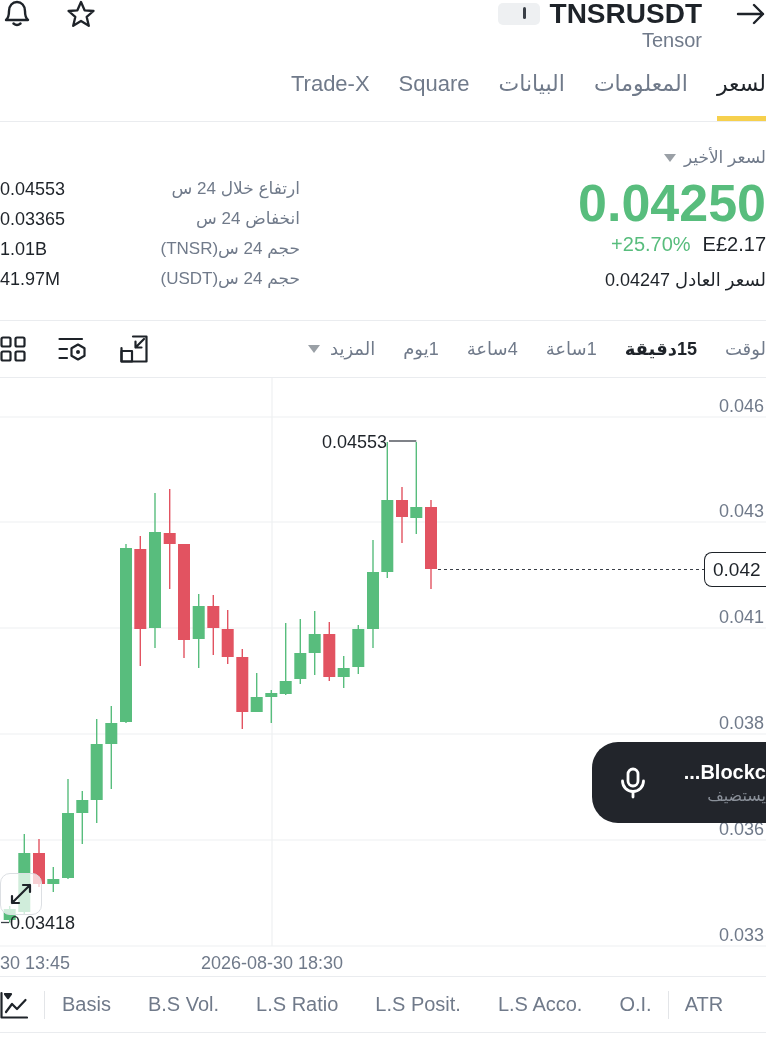 The height and width of the screenshot is (1046, 766). I want to click on time-label: لوقت, so click(745, 349).